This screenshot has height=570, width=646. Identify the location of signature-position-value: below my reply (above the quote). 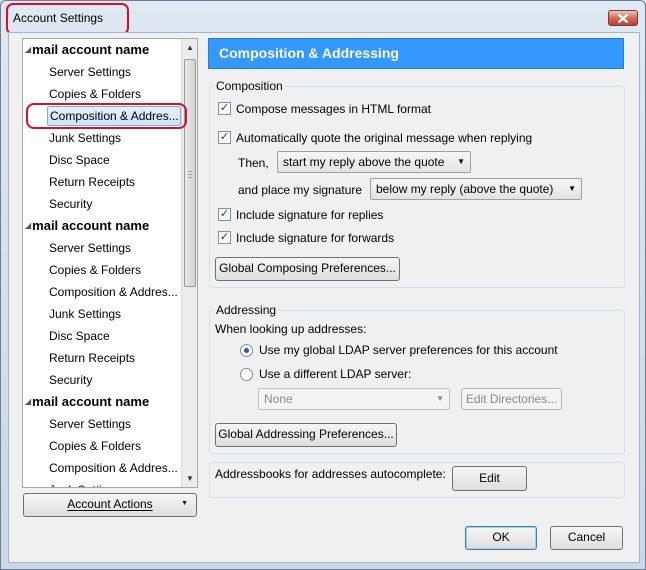
(465, 189).